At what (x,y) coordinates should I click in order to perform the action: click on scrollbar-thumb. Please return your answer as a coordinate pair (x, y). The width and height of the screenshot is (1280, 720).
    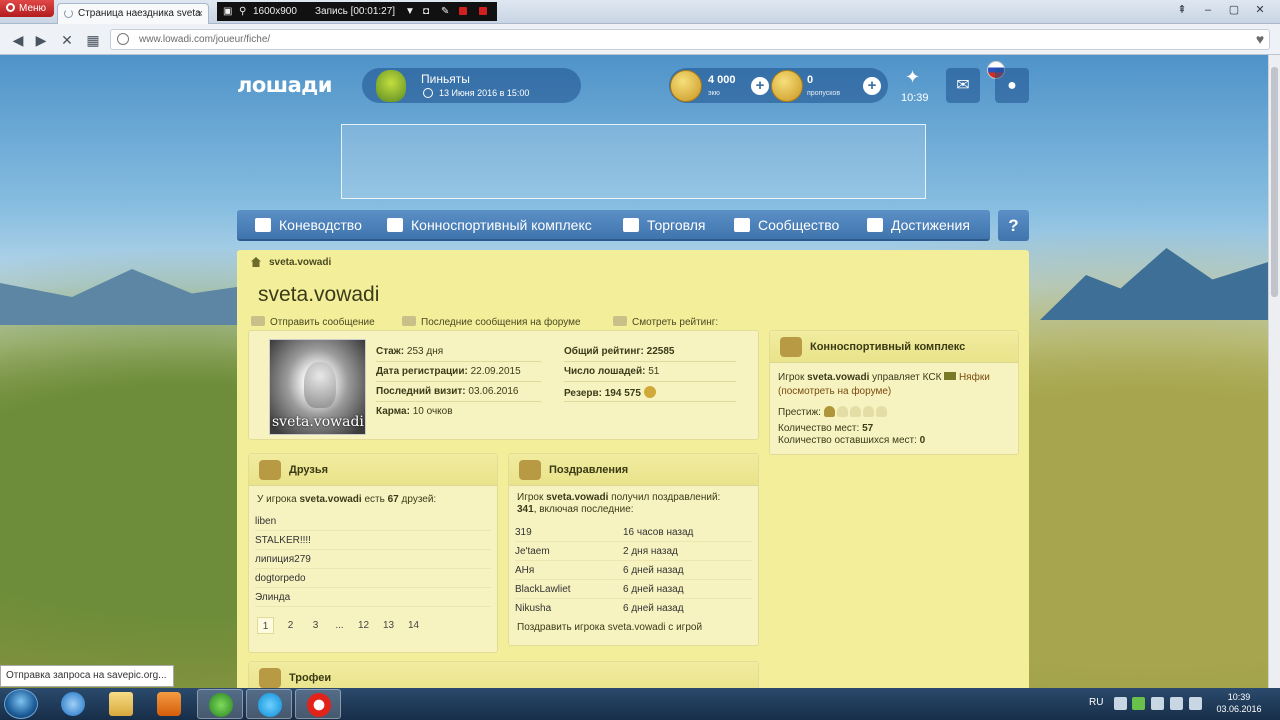
    Looking at the image, I should click on (1274, 182).